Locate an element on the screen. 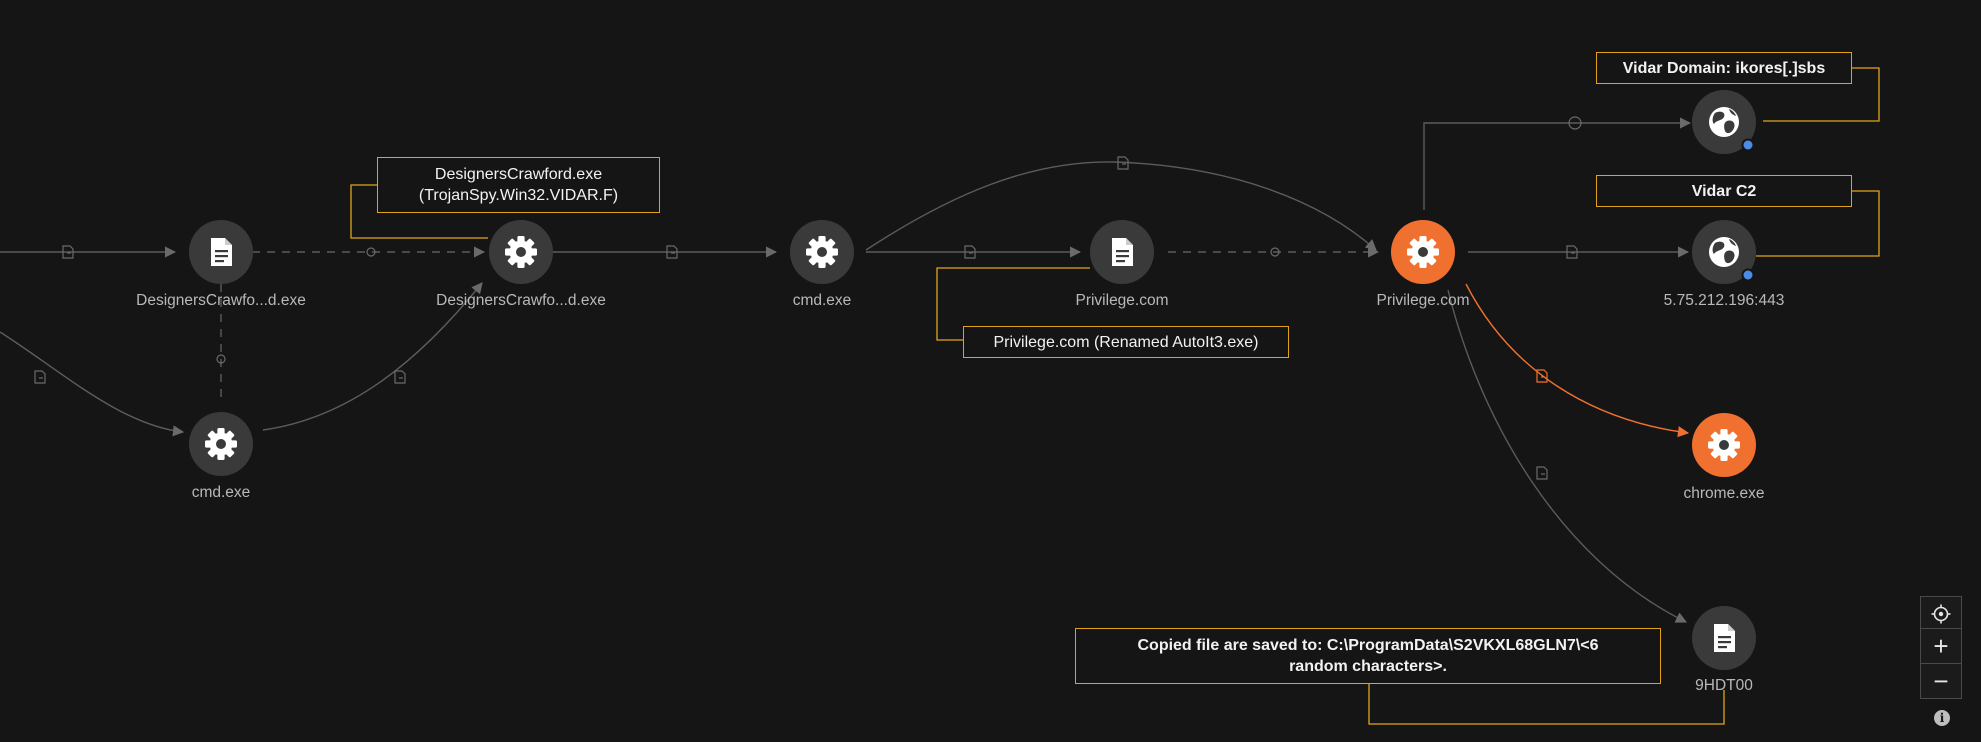 The width and height of the screenshot is (1981, 742). zoom-in-button: + is located at coordinates (1941, 646).